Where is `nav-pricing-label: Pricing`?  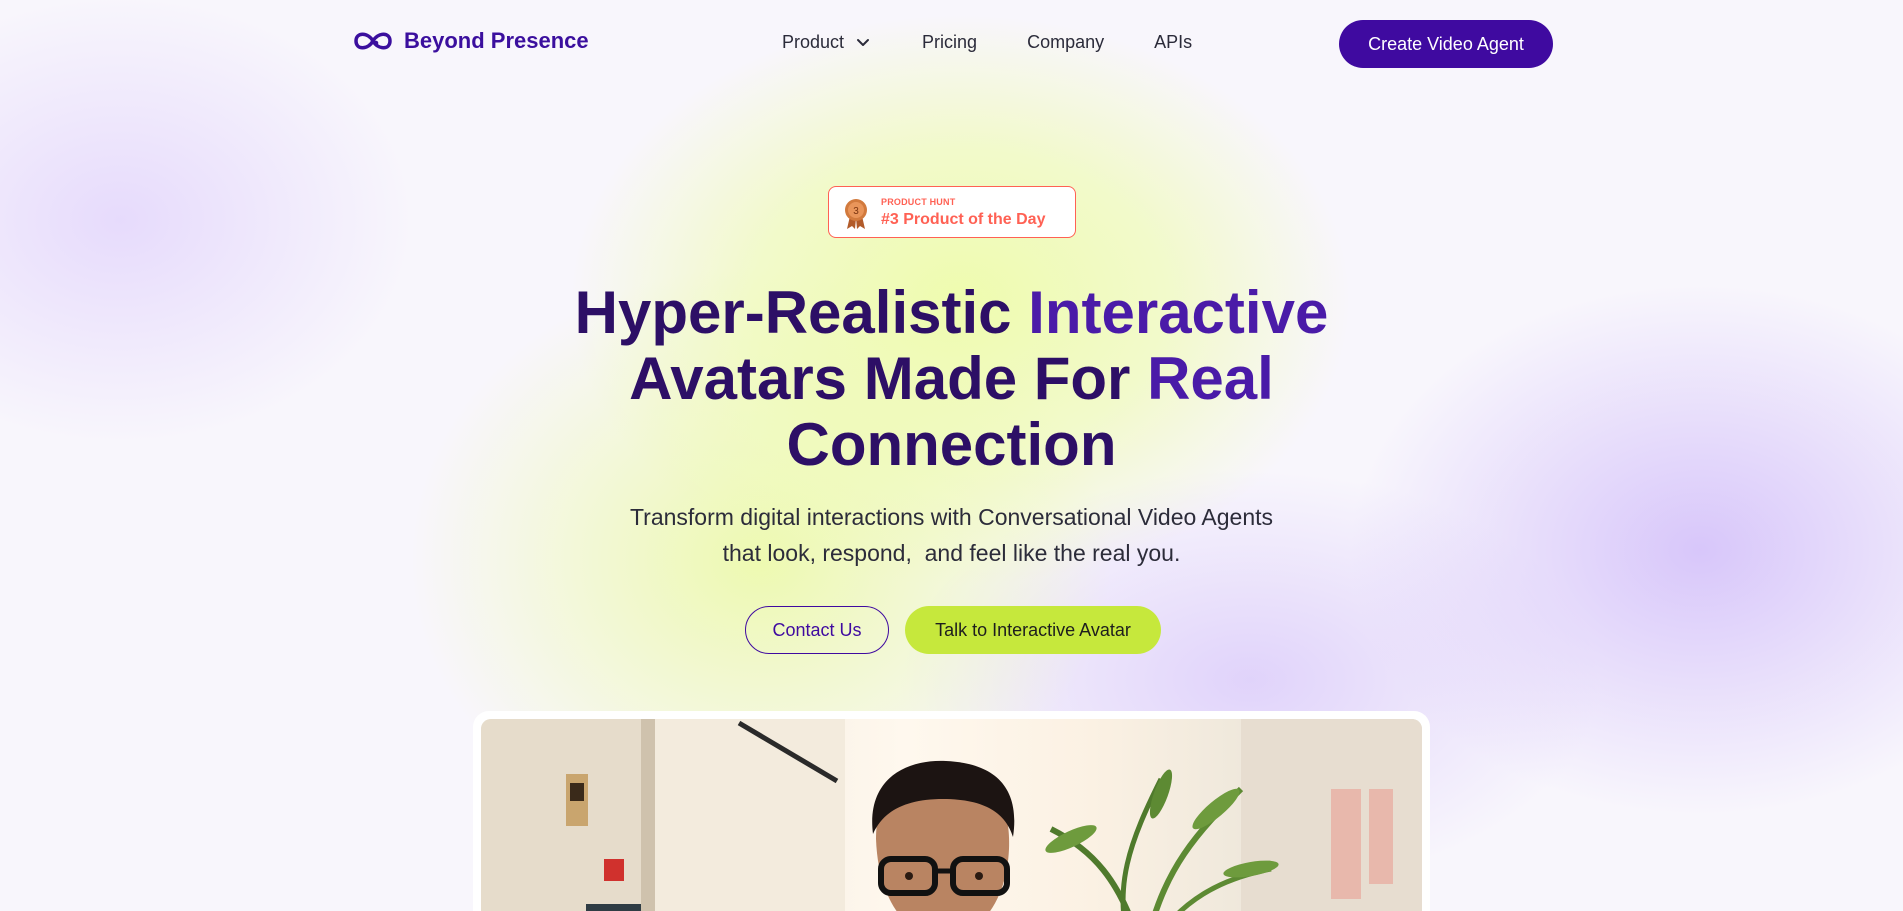
nav-pricing-label: Pricing is located at coordinates (950, 42).